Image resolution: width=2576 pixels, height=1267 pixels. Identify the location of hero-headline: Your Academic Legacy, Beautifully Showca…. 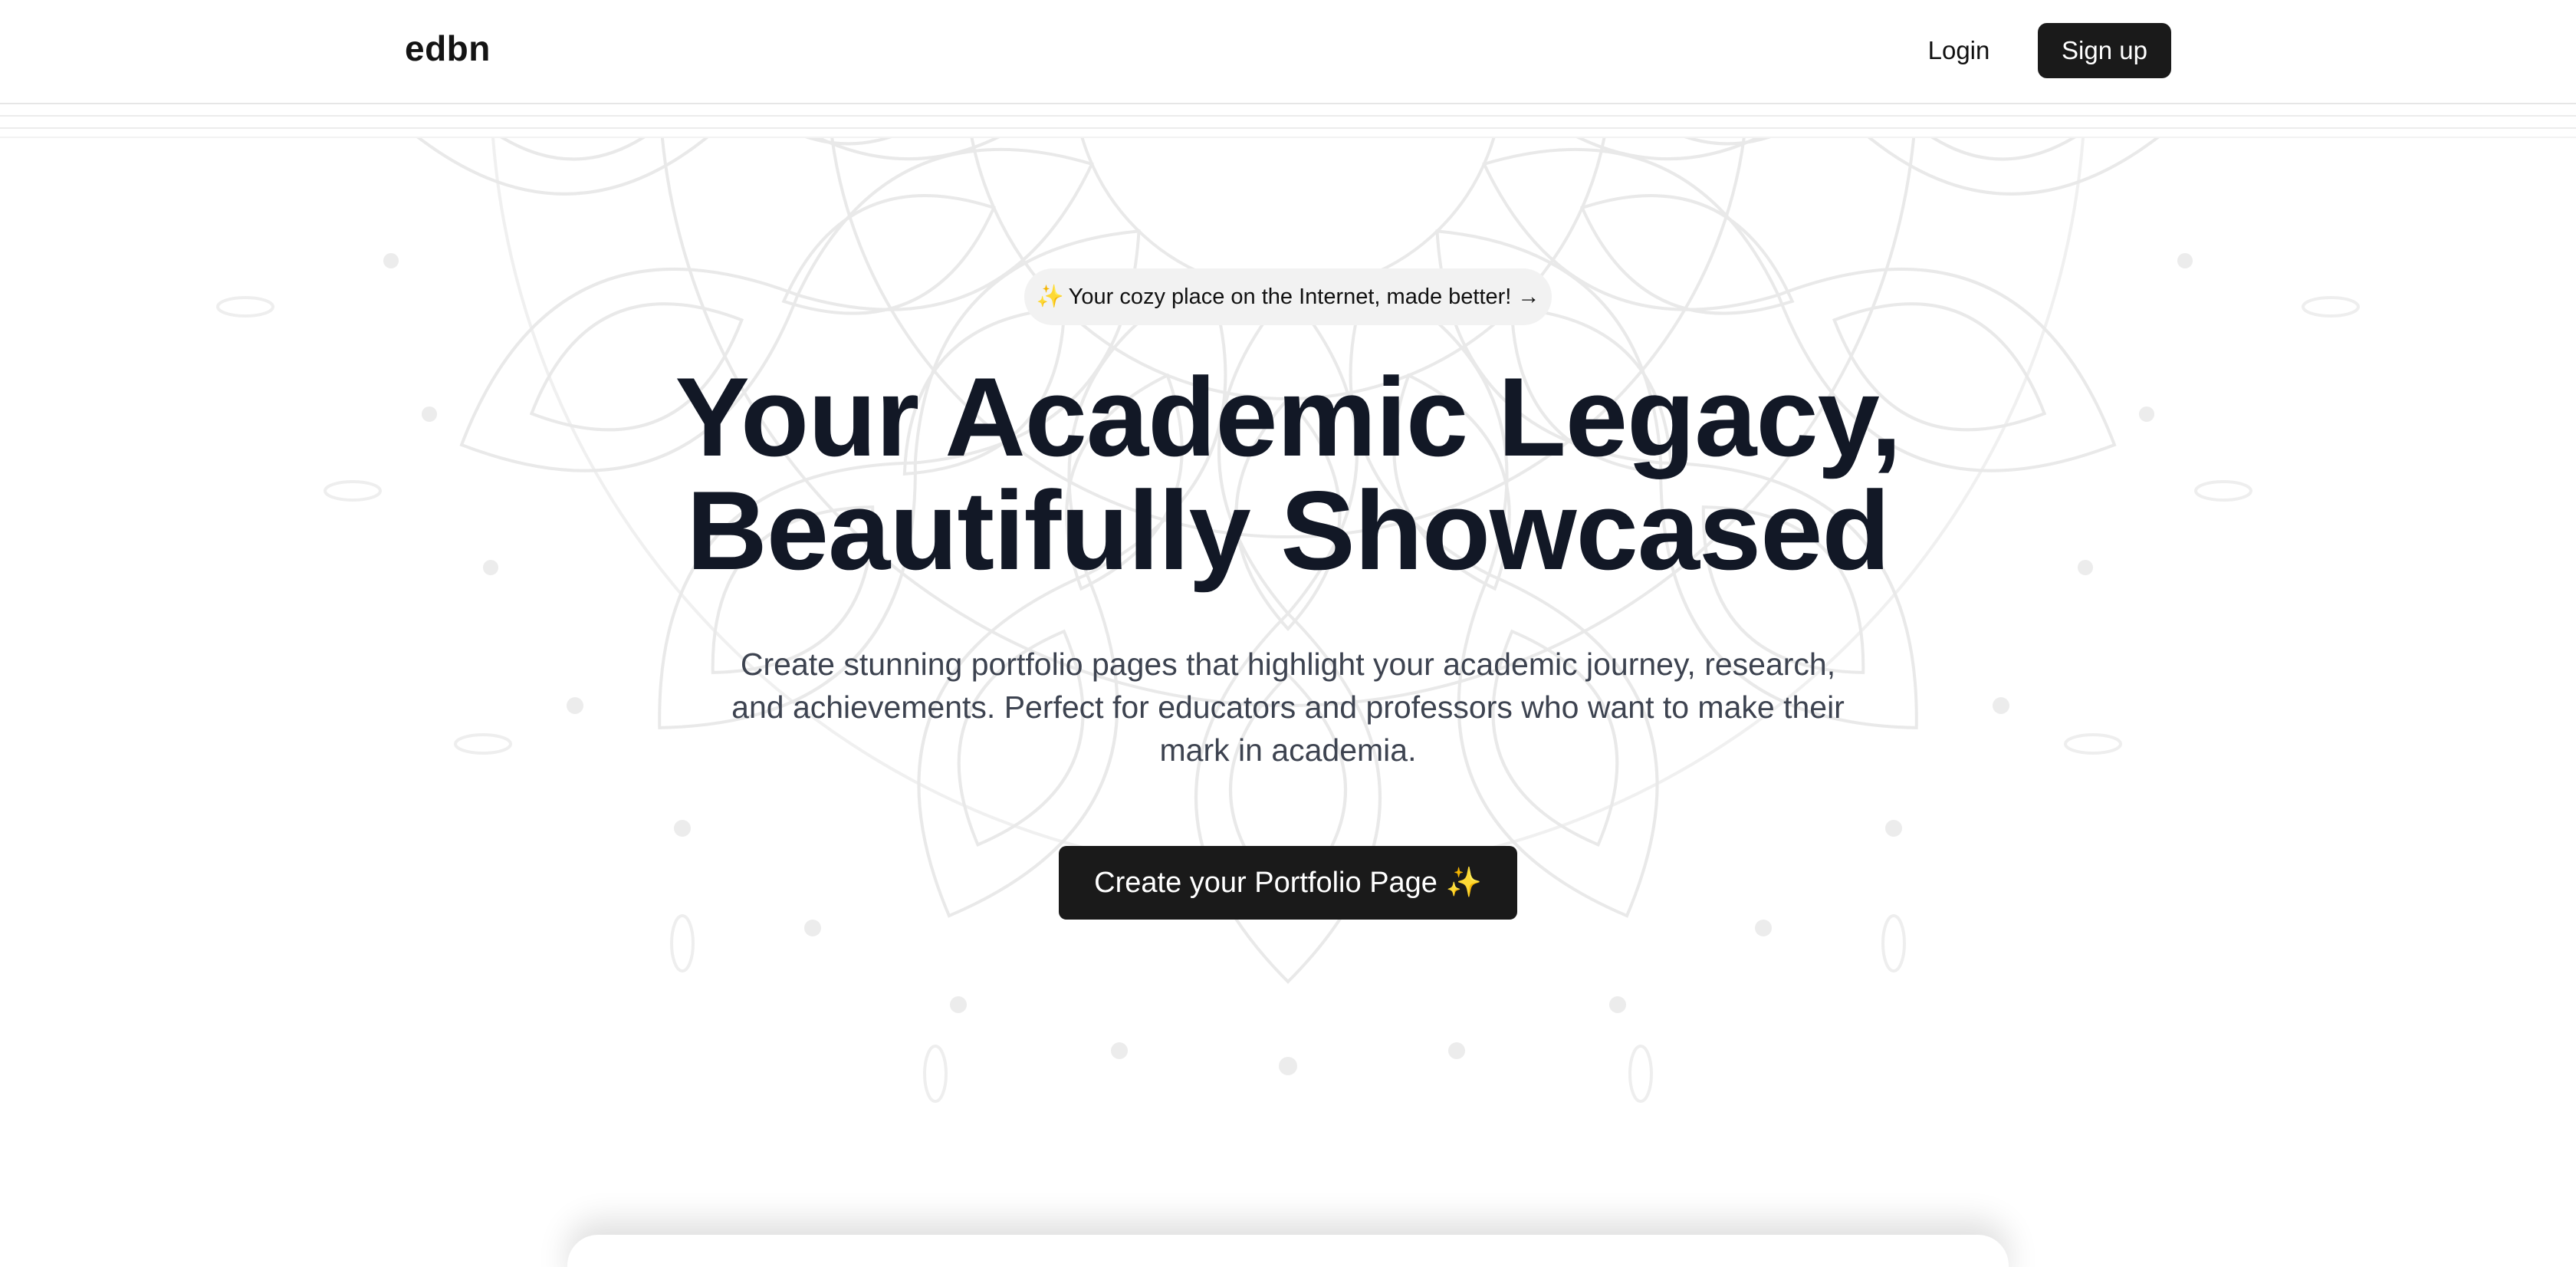
(1288, 473).